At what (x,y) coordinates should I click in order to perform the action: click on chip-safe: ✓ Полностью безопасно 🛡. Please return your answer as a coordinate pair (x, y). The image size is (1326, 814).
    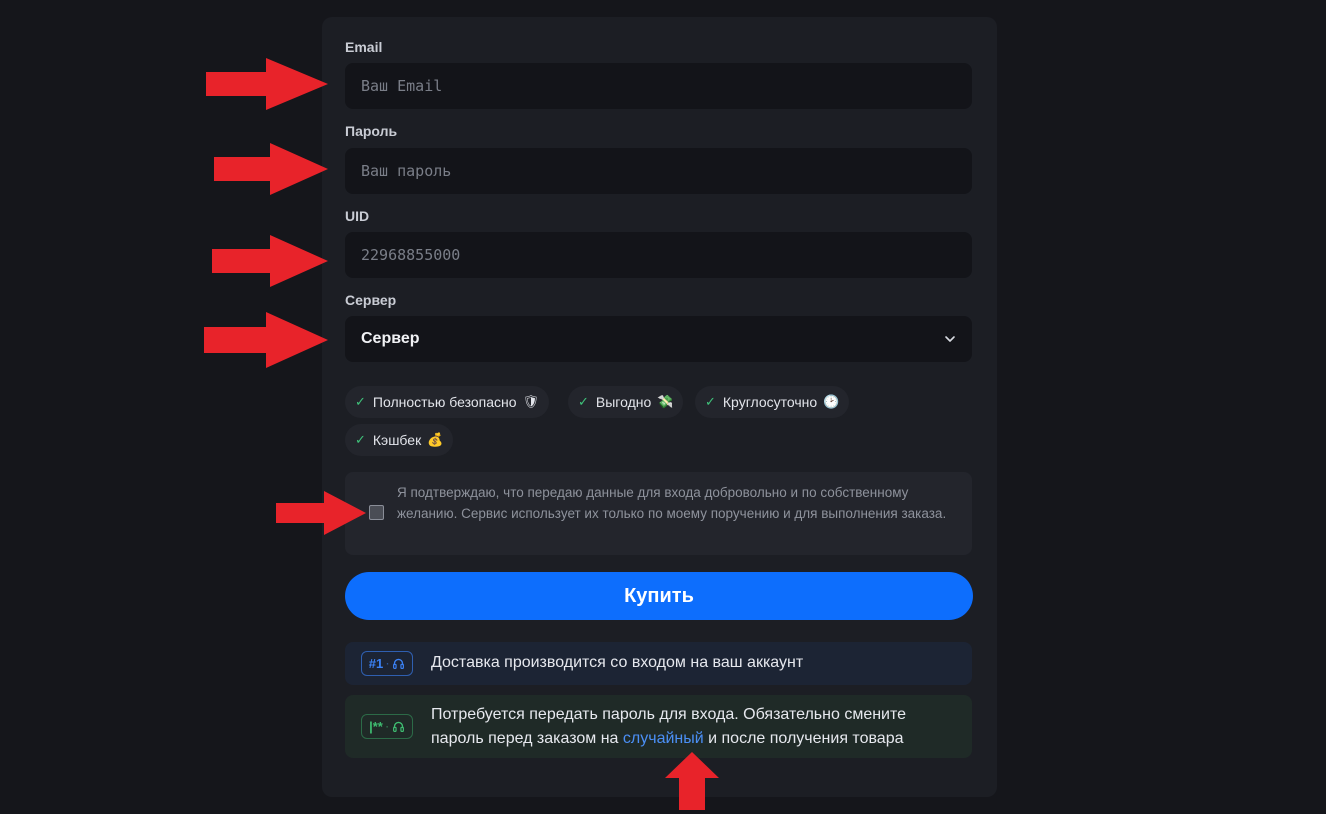
    Looking at the image, I should click on (447, 402).